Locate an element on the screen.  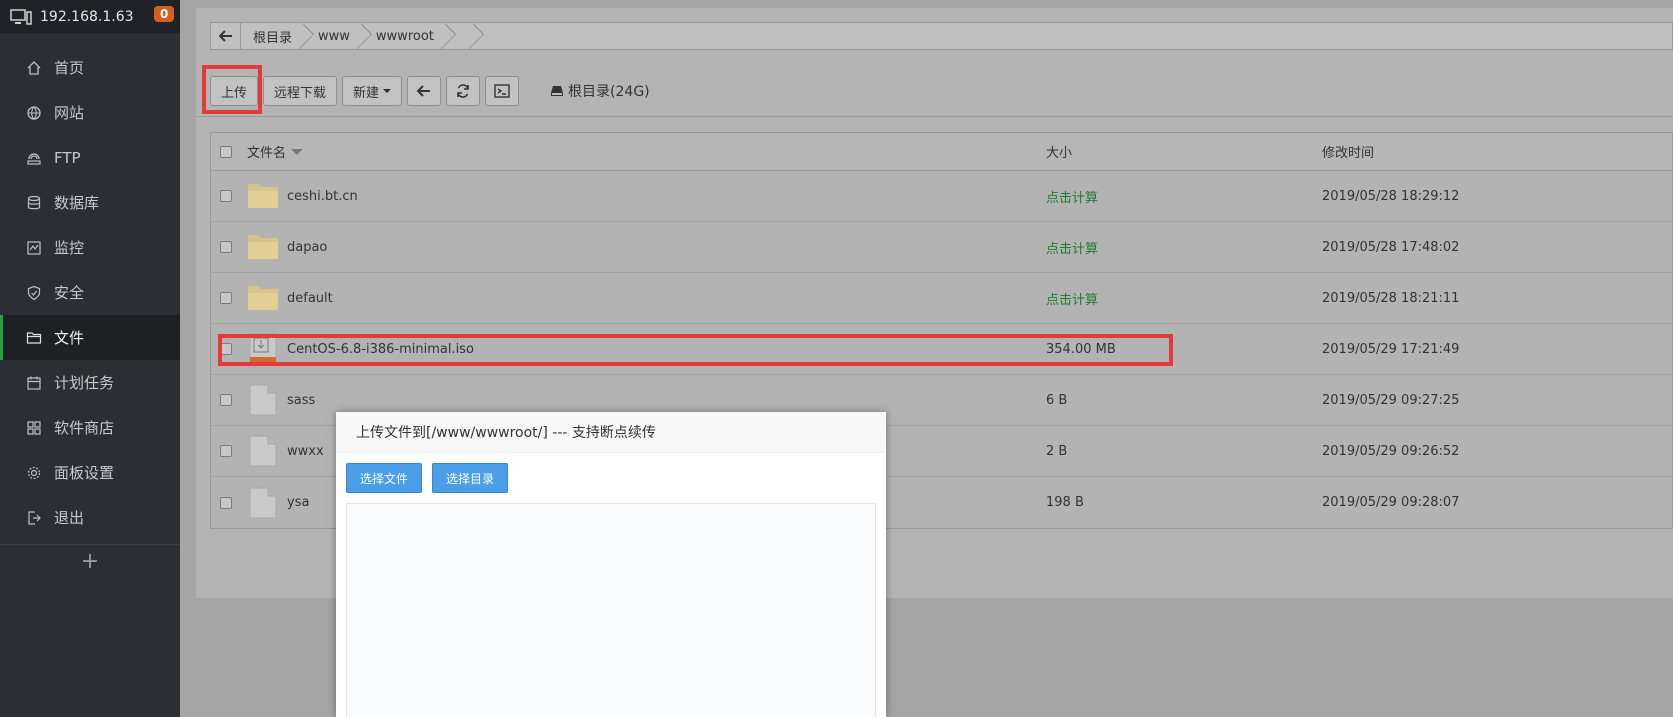
new-label: 新建 is located at coordinates (366, 93).